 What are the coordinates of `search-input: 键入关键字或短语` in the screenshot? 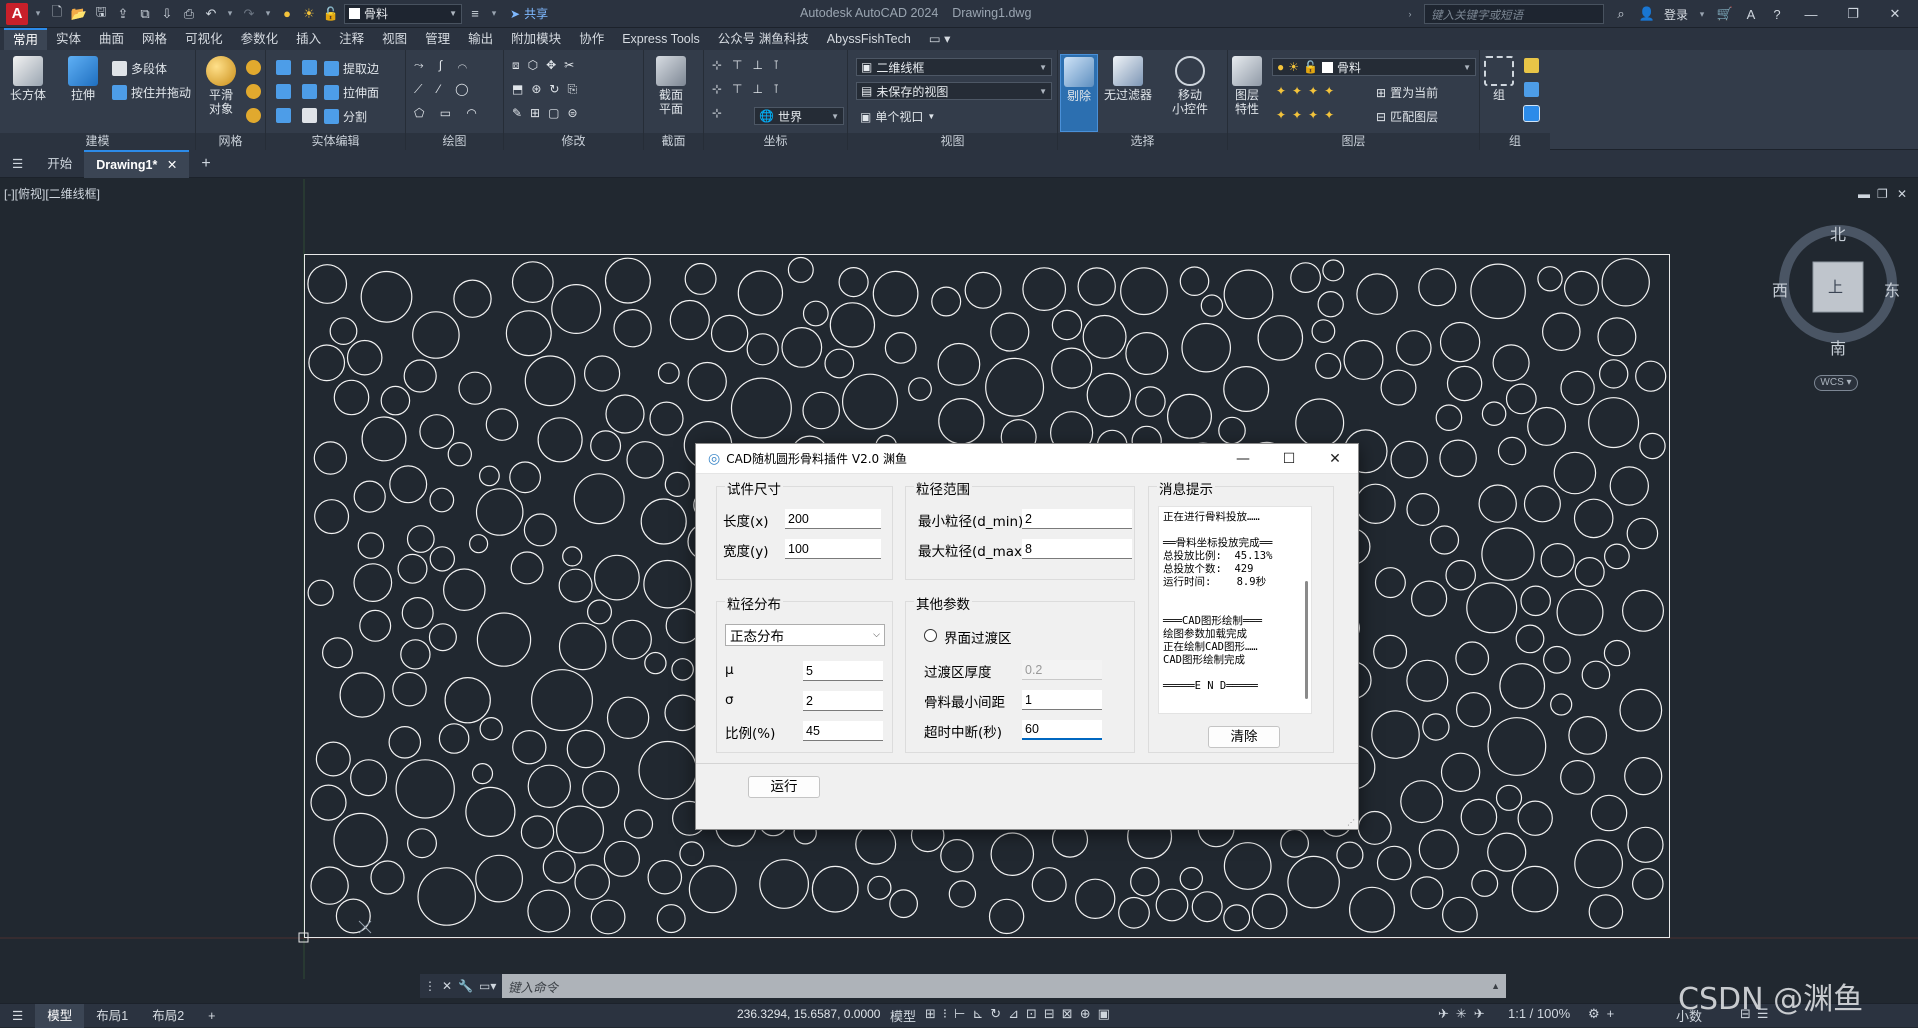 It's located at (1513, 14).